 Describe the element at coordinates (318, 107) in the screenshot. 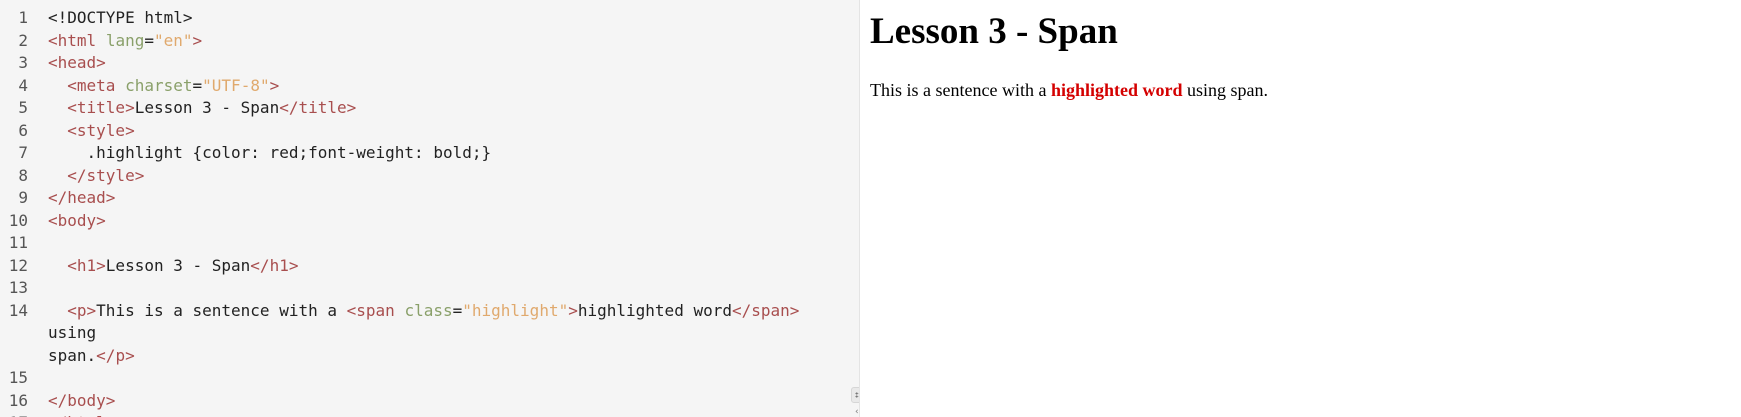

I see `code-token-tag: </title>` at that location.